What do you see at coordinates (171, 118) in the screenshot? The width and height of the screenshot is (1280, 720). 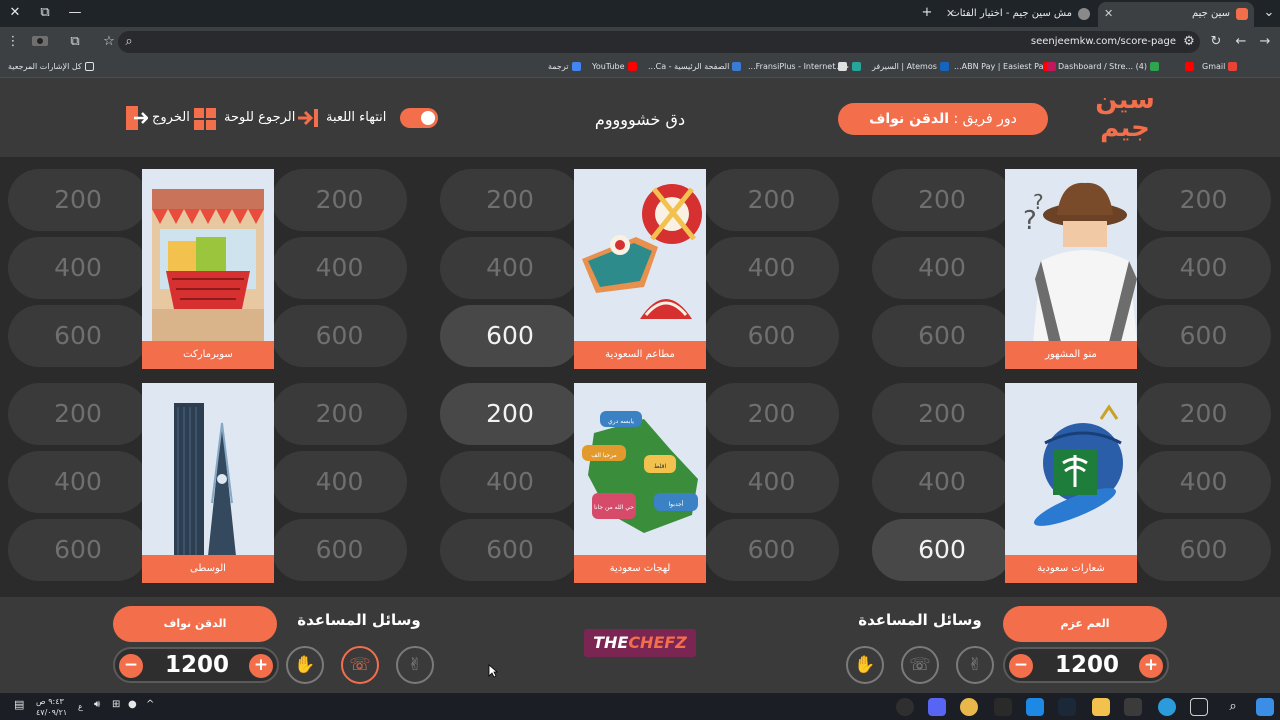 I see `exit-link: الخروج` at bounding box center [171, 118].